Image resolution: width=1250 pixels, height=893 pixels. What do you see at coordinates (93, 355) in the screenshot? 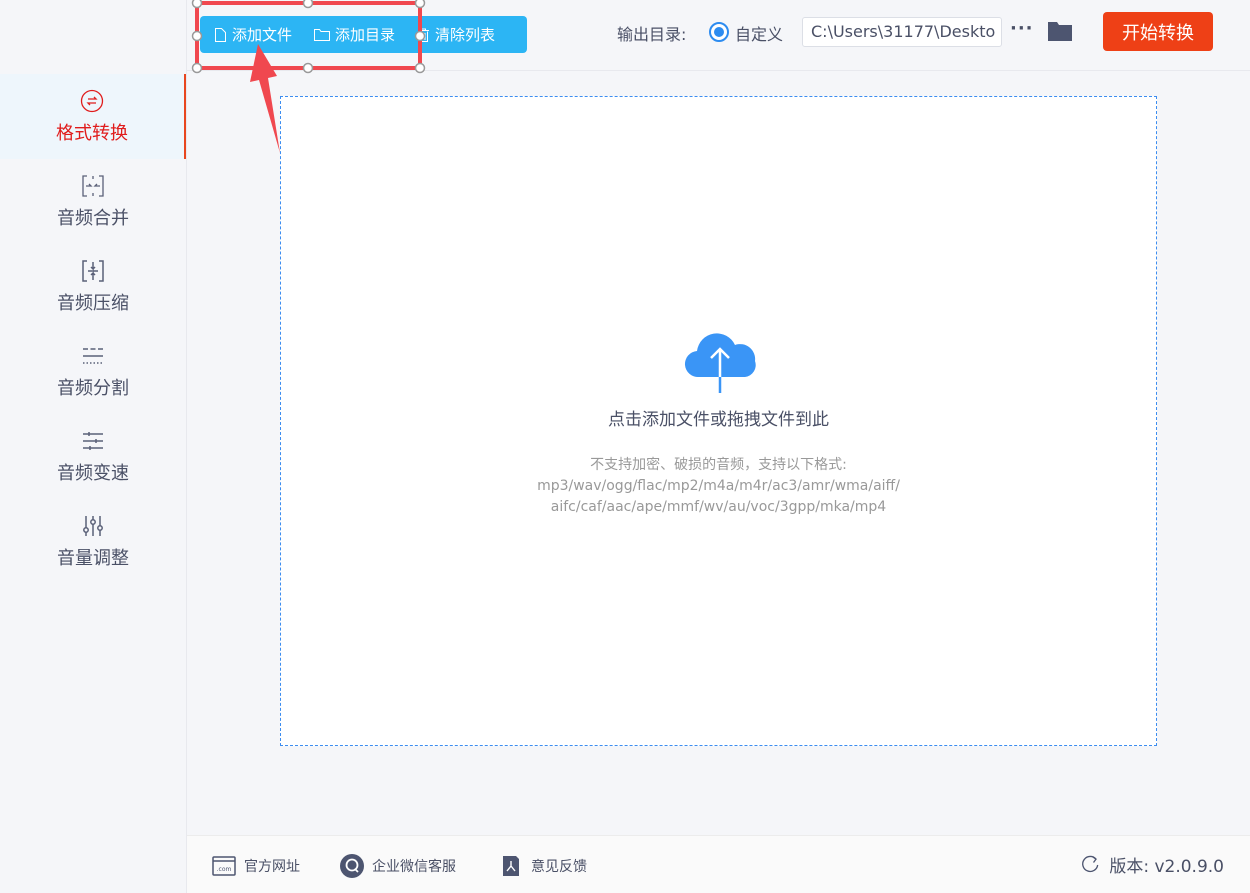
I see `split-icon` at bounding box center [93, 355].